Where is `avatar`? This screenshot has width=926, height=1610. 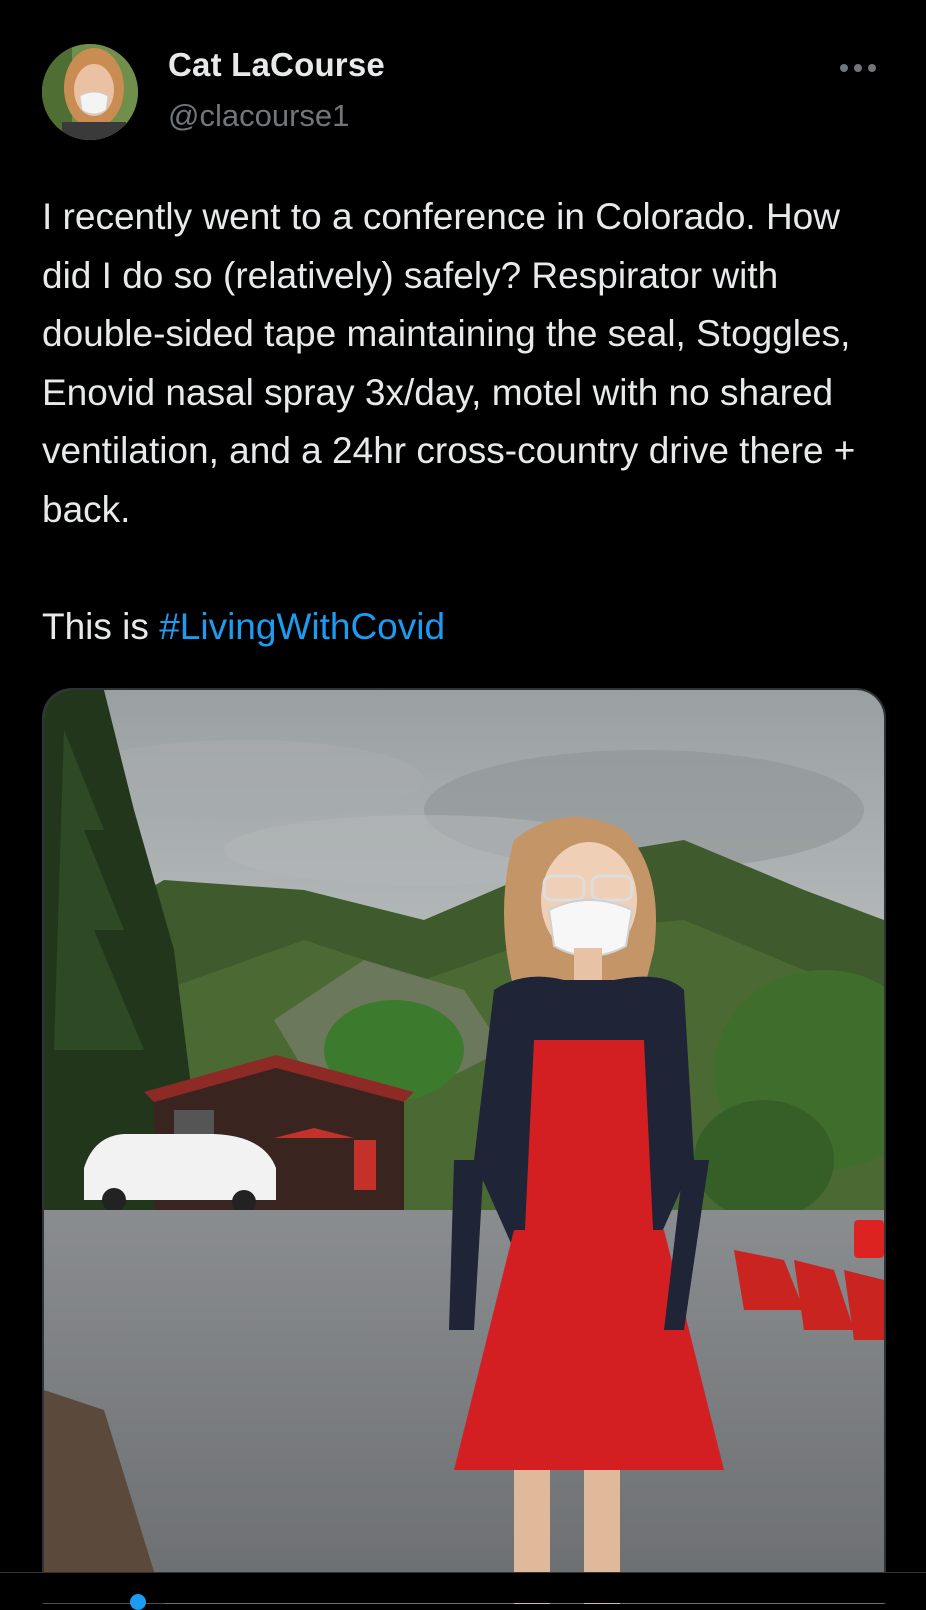
avatar is located at coordinates (90, 92).